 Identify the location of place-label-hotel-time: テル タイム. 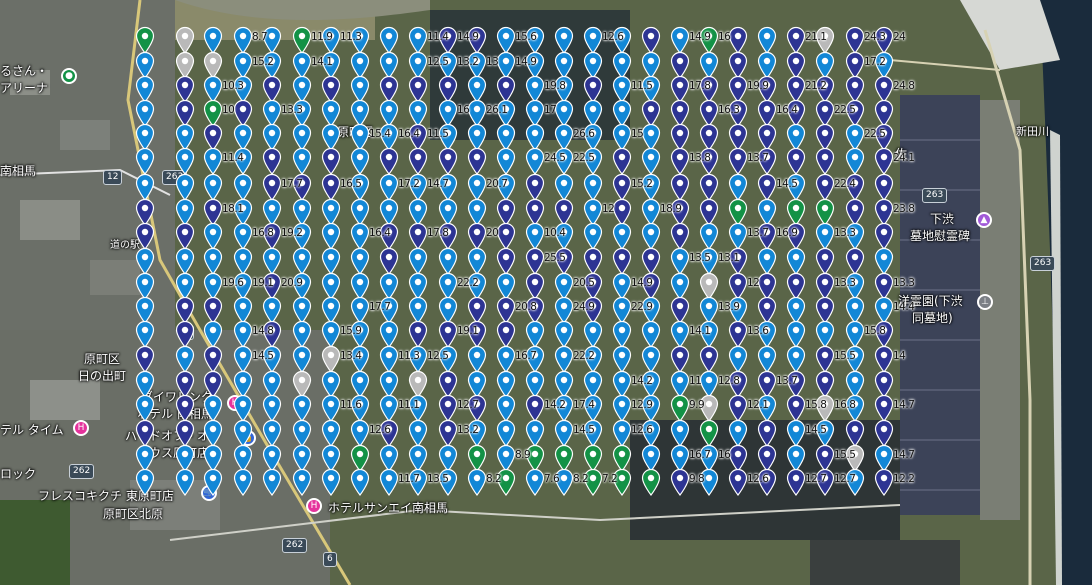
(32, 429).